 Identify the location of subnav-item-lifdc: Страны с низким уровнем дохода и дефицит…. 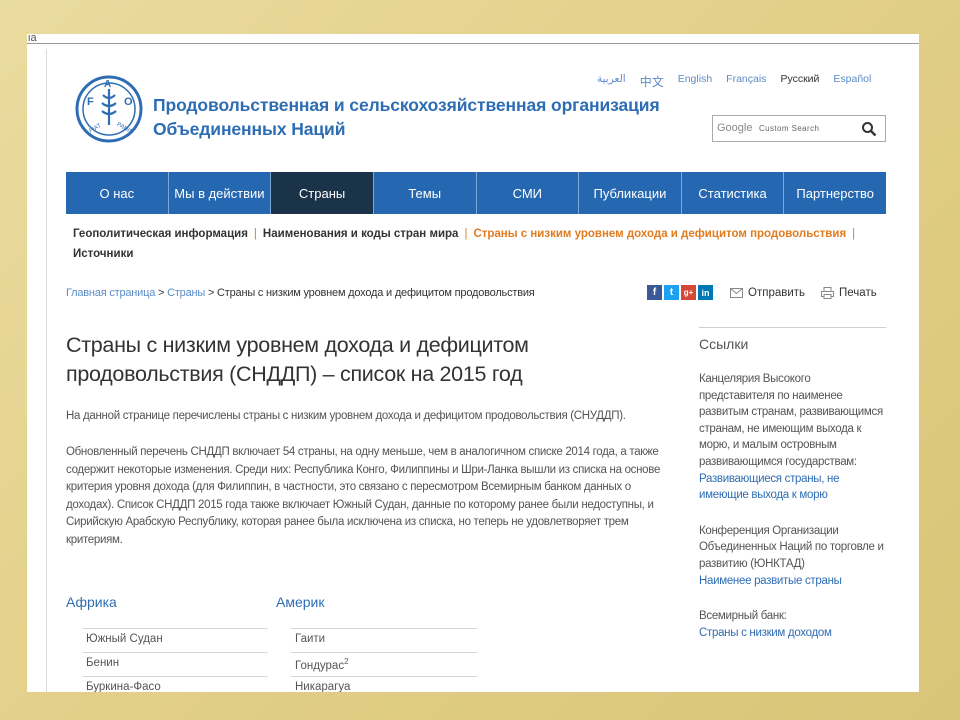
(659, 234).